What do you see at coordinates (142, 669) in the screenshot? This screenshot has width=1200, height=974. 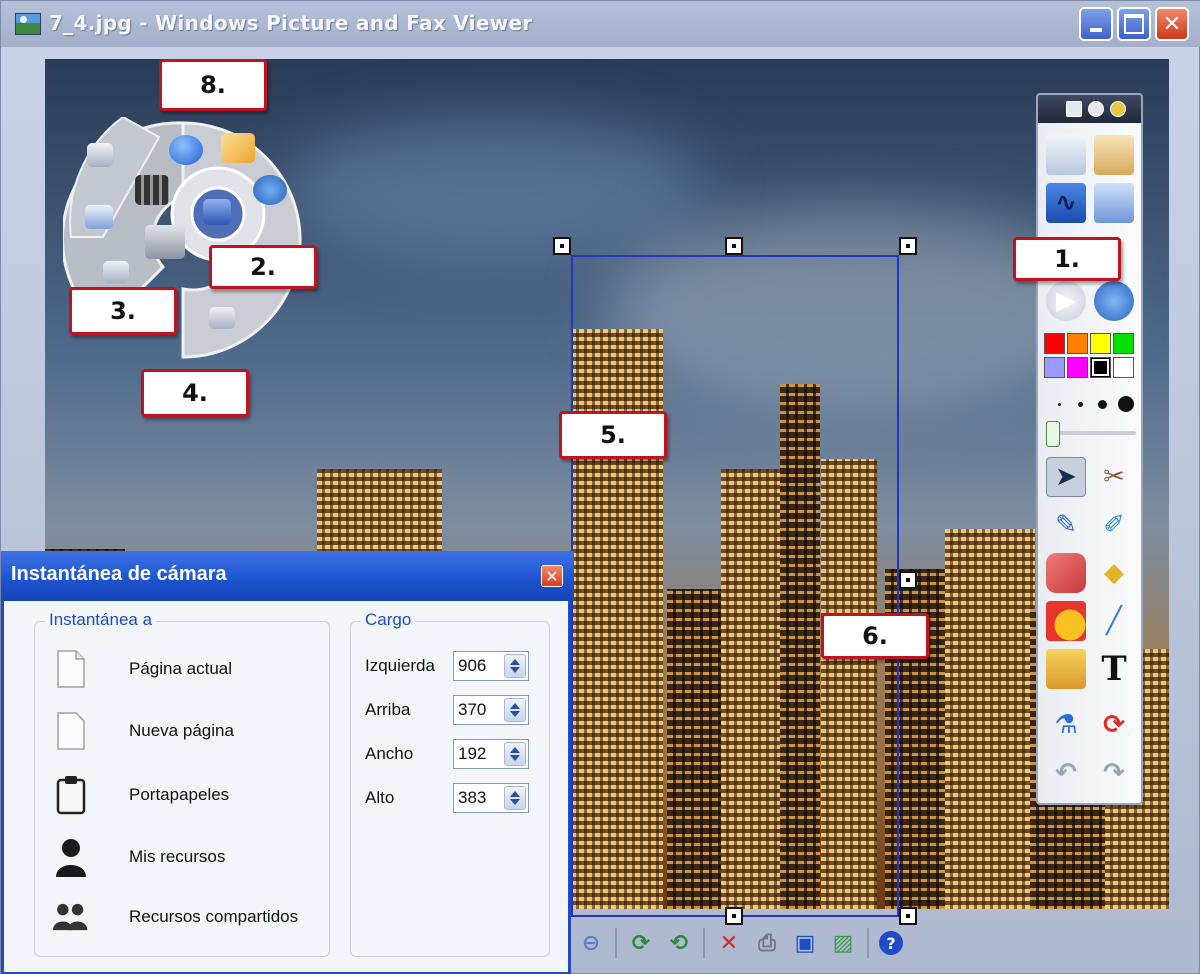 I see `option-current-page: Página actual` at bounding box center [142, 669].